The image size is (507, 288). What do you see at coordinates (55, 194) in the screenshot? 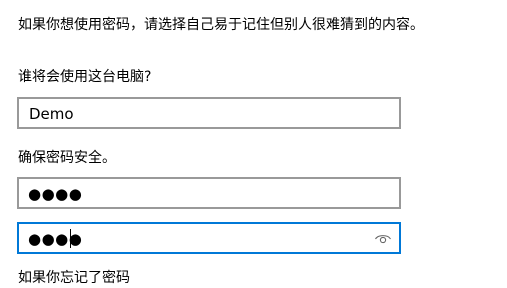
I see `password-masked-value: ●●●●` at bounding box center [55, 194].